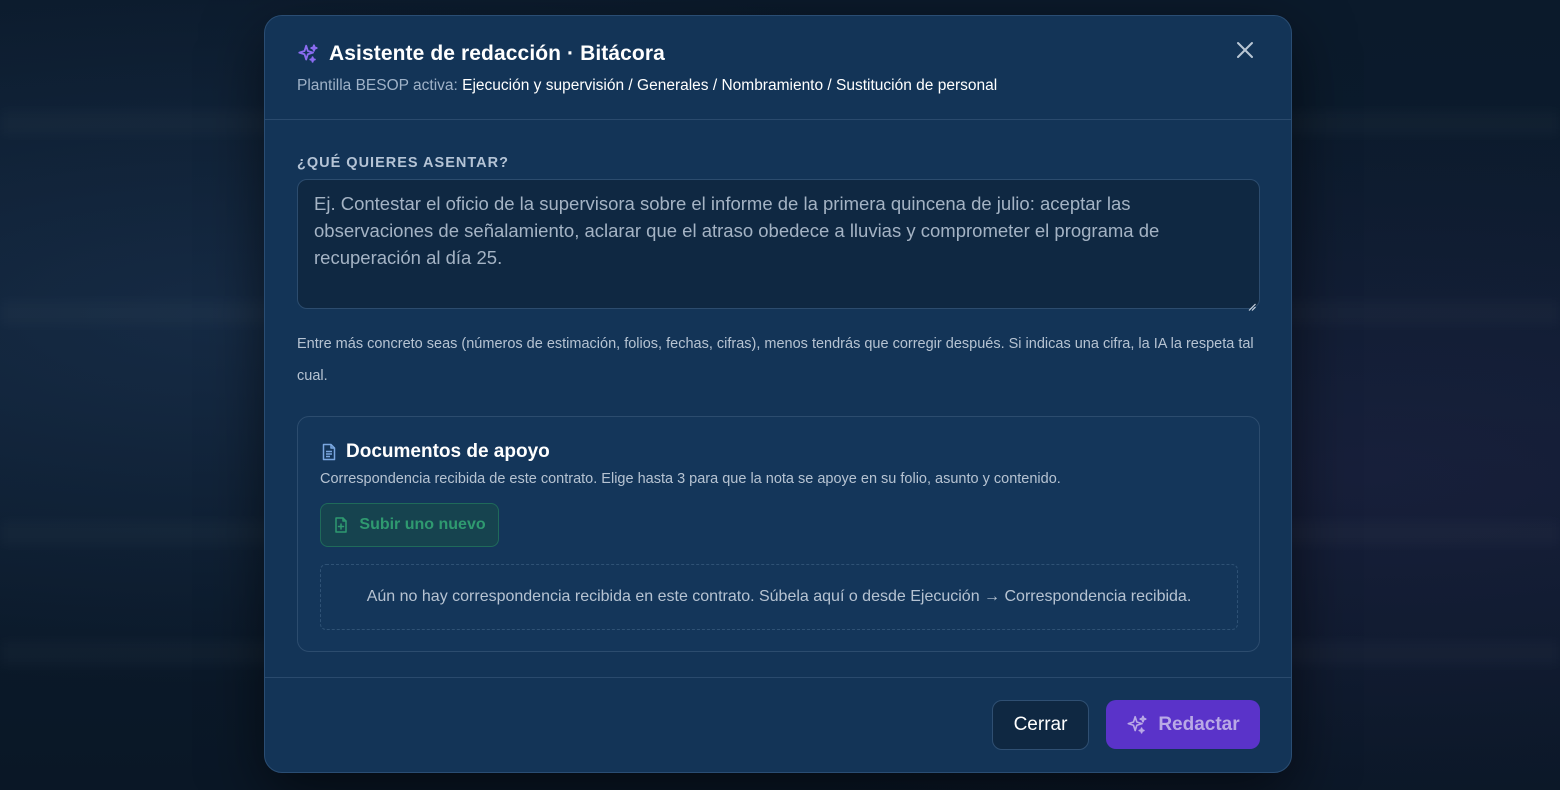 Image resolution: width=1560 pixels, height=790 pixels. What do you see at coordinates (778, 244) in the screenshot?
I see `prompt-textarea` at bounding box center [778, 244].